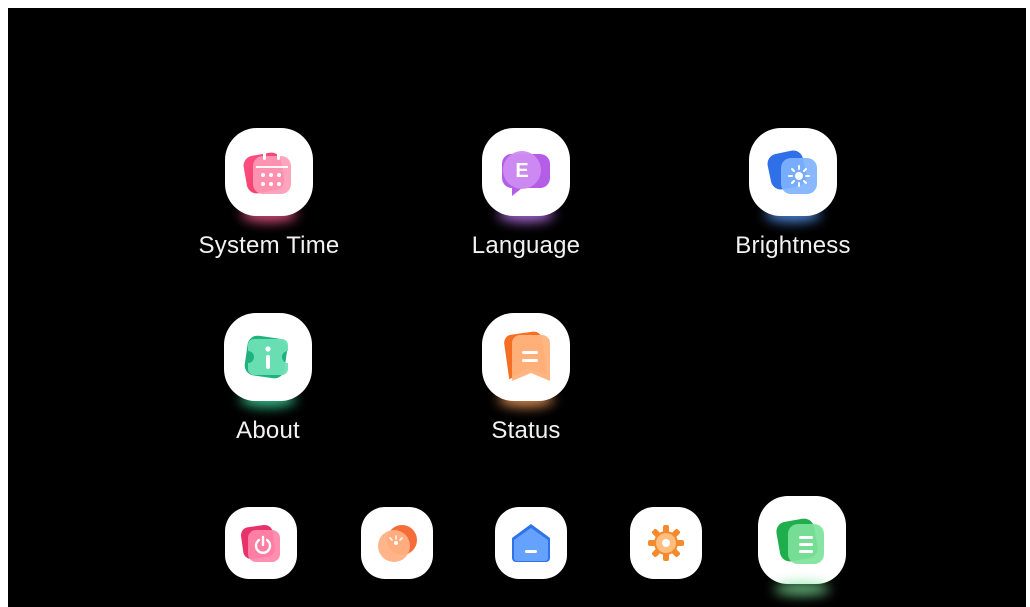  I want to click on menu-item-system-time: System Time, so click(269, 198).